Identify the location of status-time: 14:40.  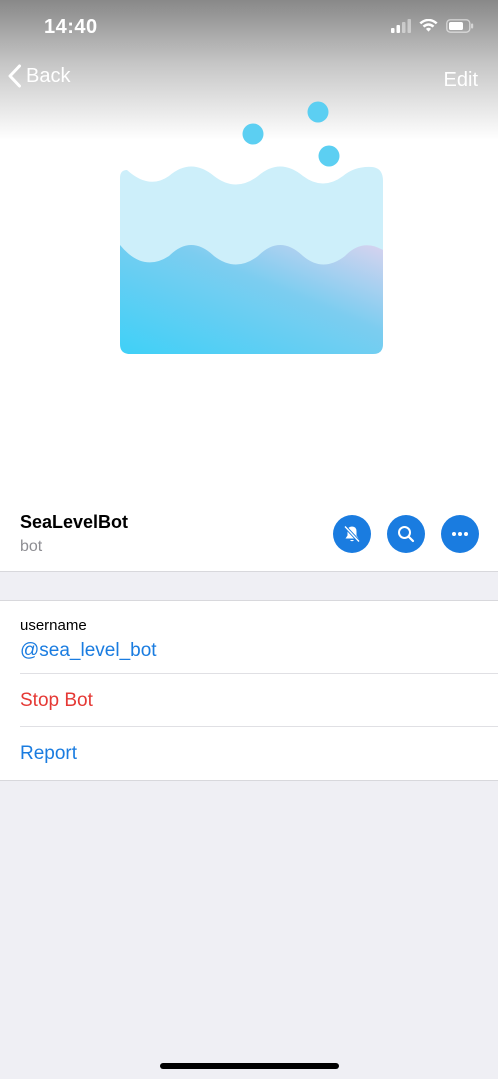
(71, 27).